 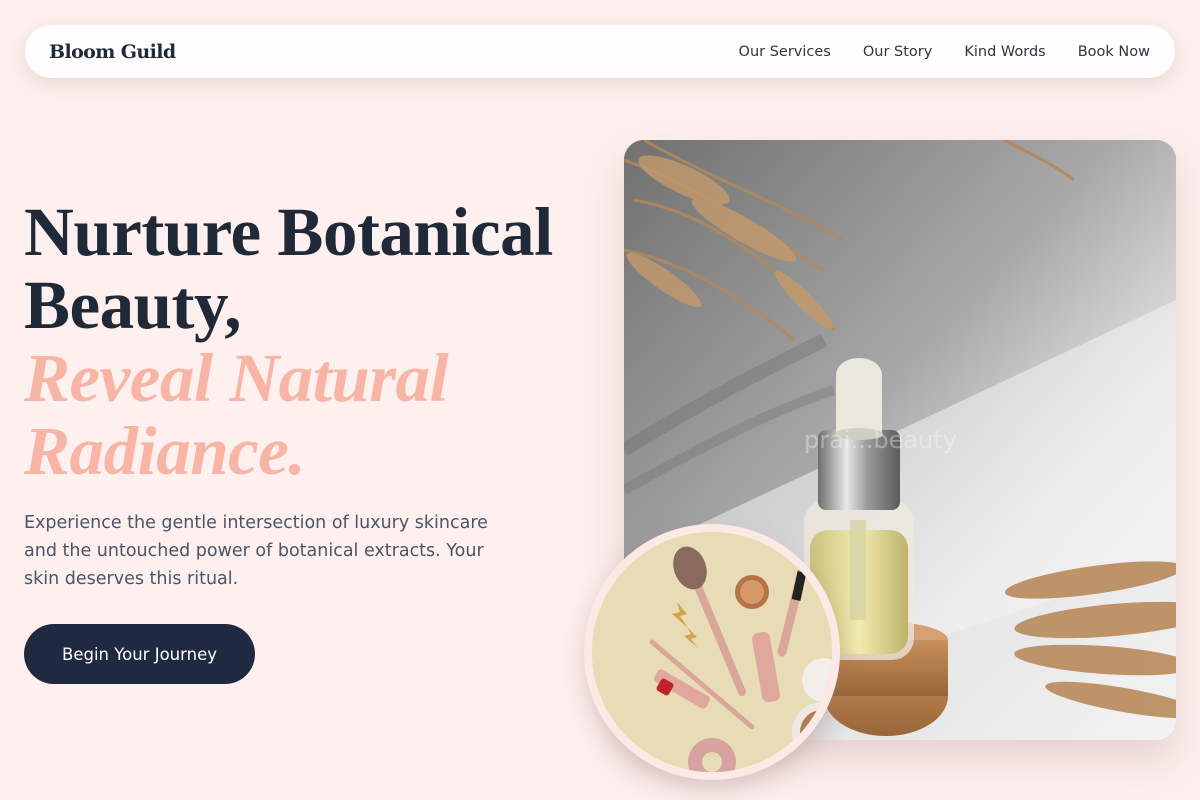 I want to click on begin-journey-button: Begin Your Journey, so click(x=139, y=654).